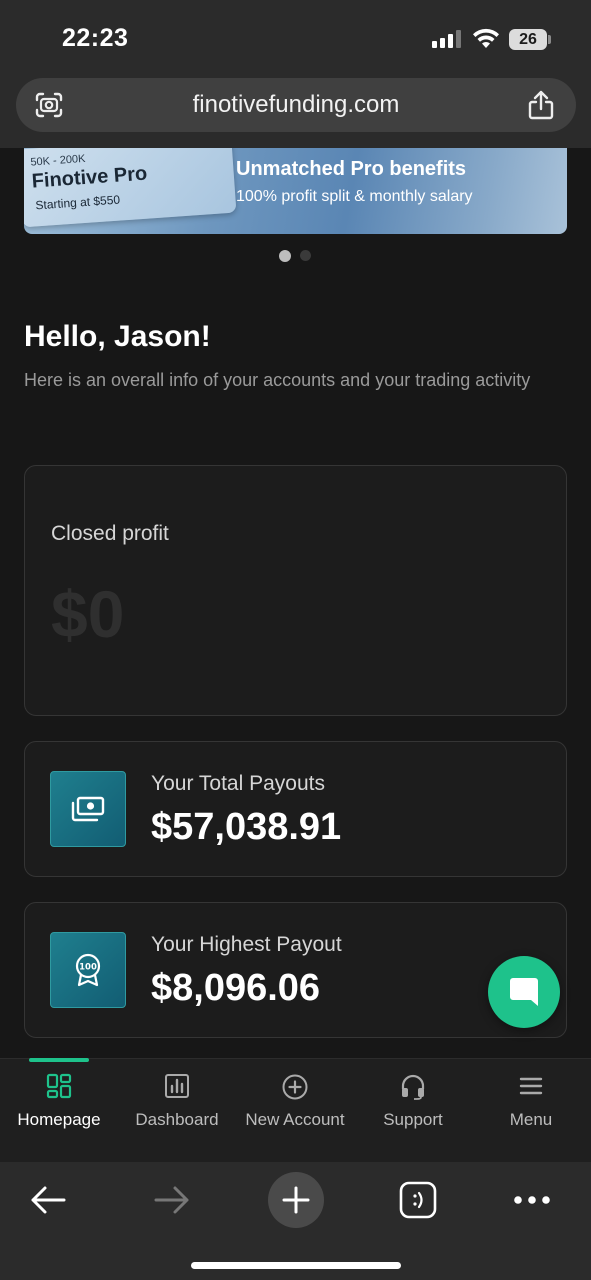 The image size is (591, 1280). Describe the element at coordinates (528, 39) in the screenshot. I see `battery-icon: 26` at that location.